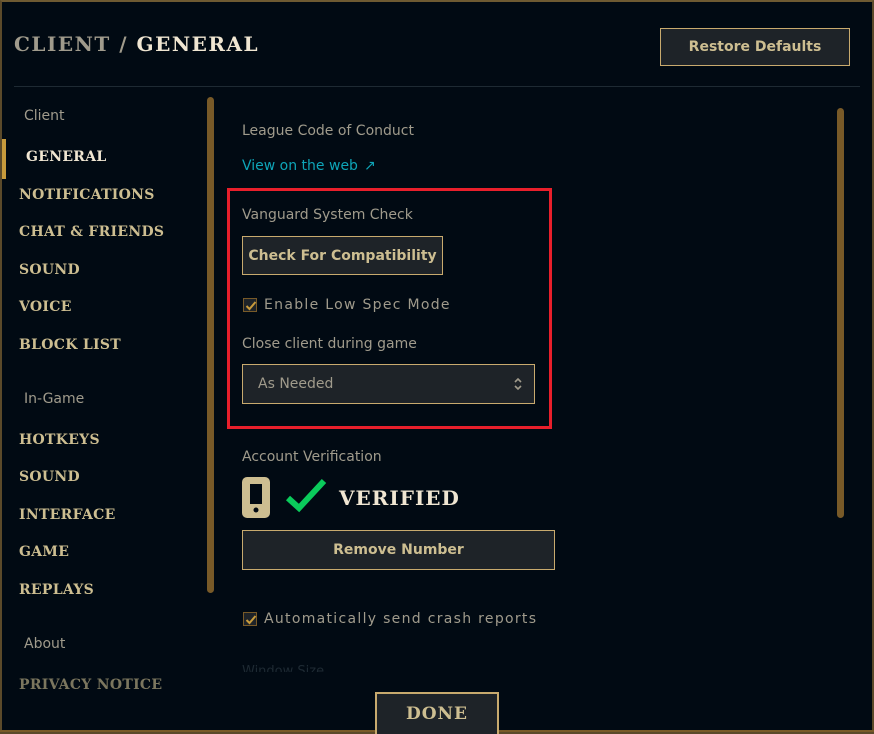 The image size is (874, 734). What do you see at coordinates (49, 270) in the screenshot?
I see `sidebar-item-sound: SOUND` at bounding box center [49, 270].